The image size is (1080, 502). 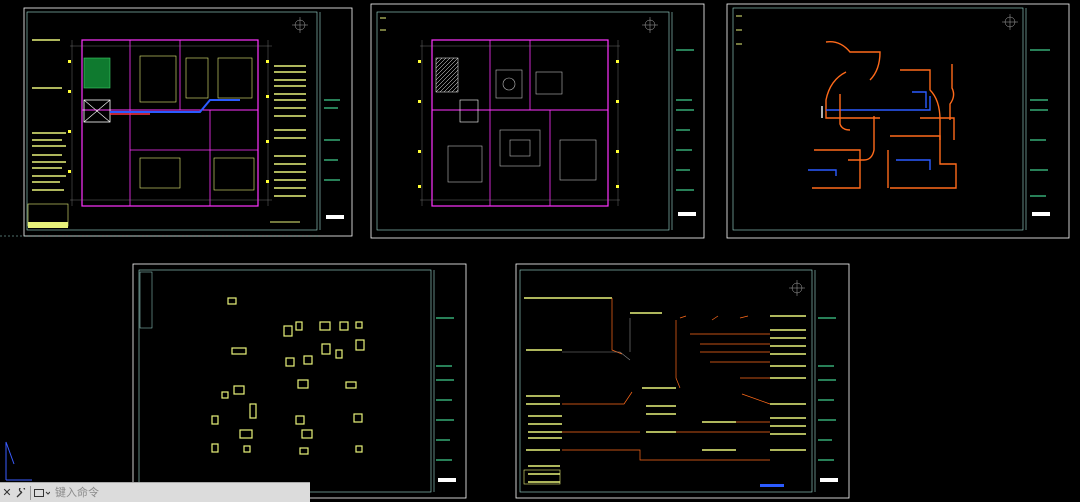 I want to click on wrench-icon, so click(x=21, y=493).